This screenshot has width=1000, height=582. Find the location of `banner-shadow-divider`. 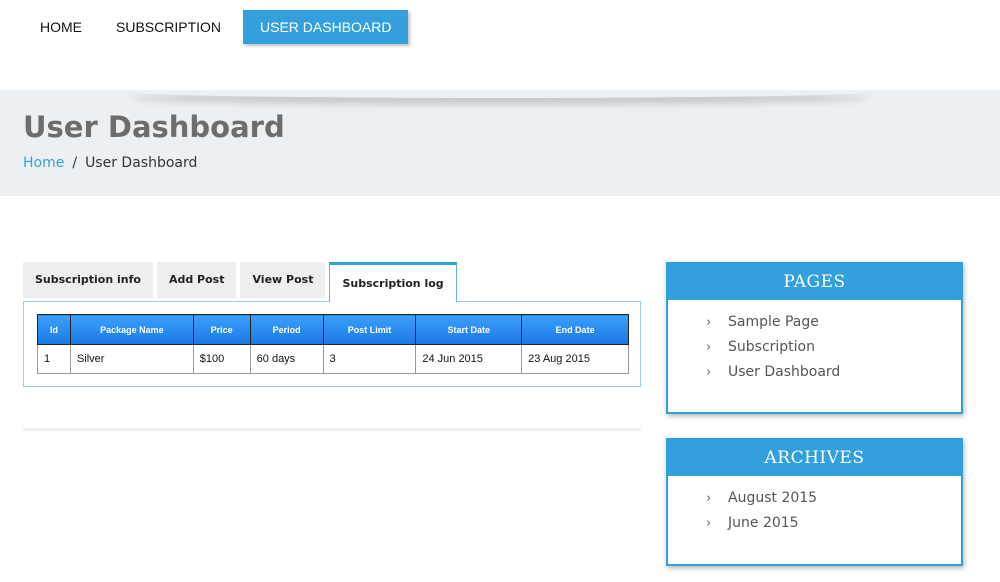

banner-shadow-divider is located at coordinates (500, 92).